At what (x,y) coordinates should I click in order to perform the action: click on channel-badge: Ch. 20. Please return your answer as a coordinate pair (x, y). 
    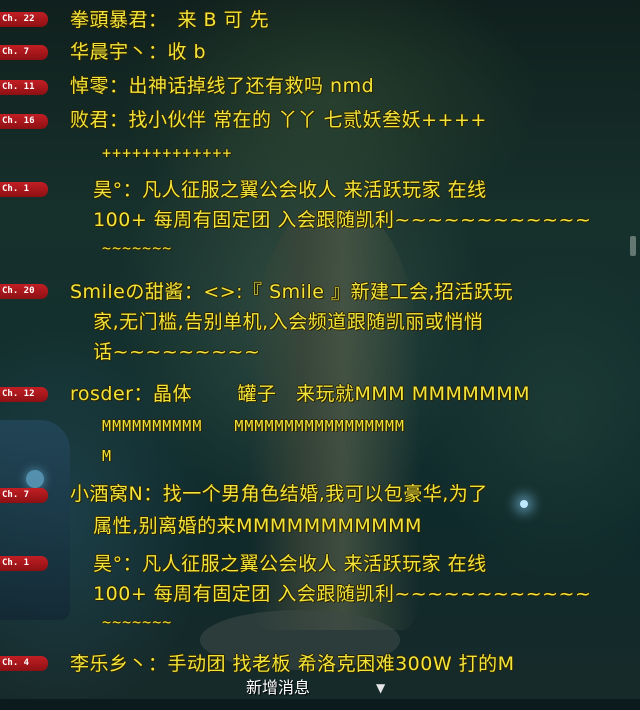
    Looking at the image, I should click on (24, 291).